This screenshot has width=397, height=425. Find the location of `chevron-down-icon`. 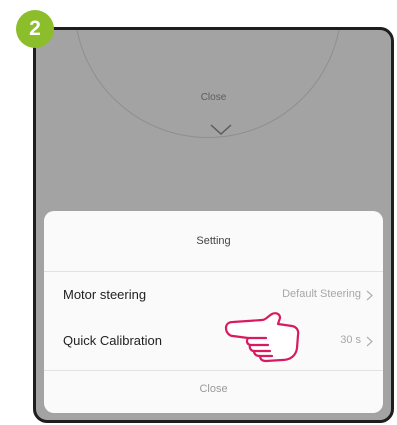

chevron-down-icon is located at coordinates (221, 130).